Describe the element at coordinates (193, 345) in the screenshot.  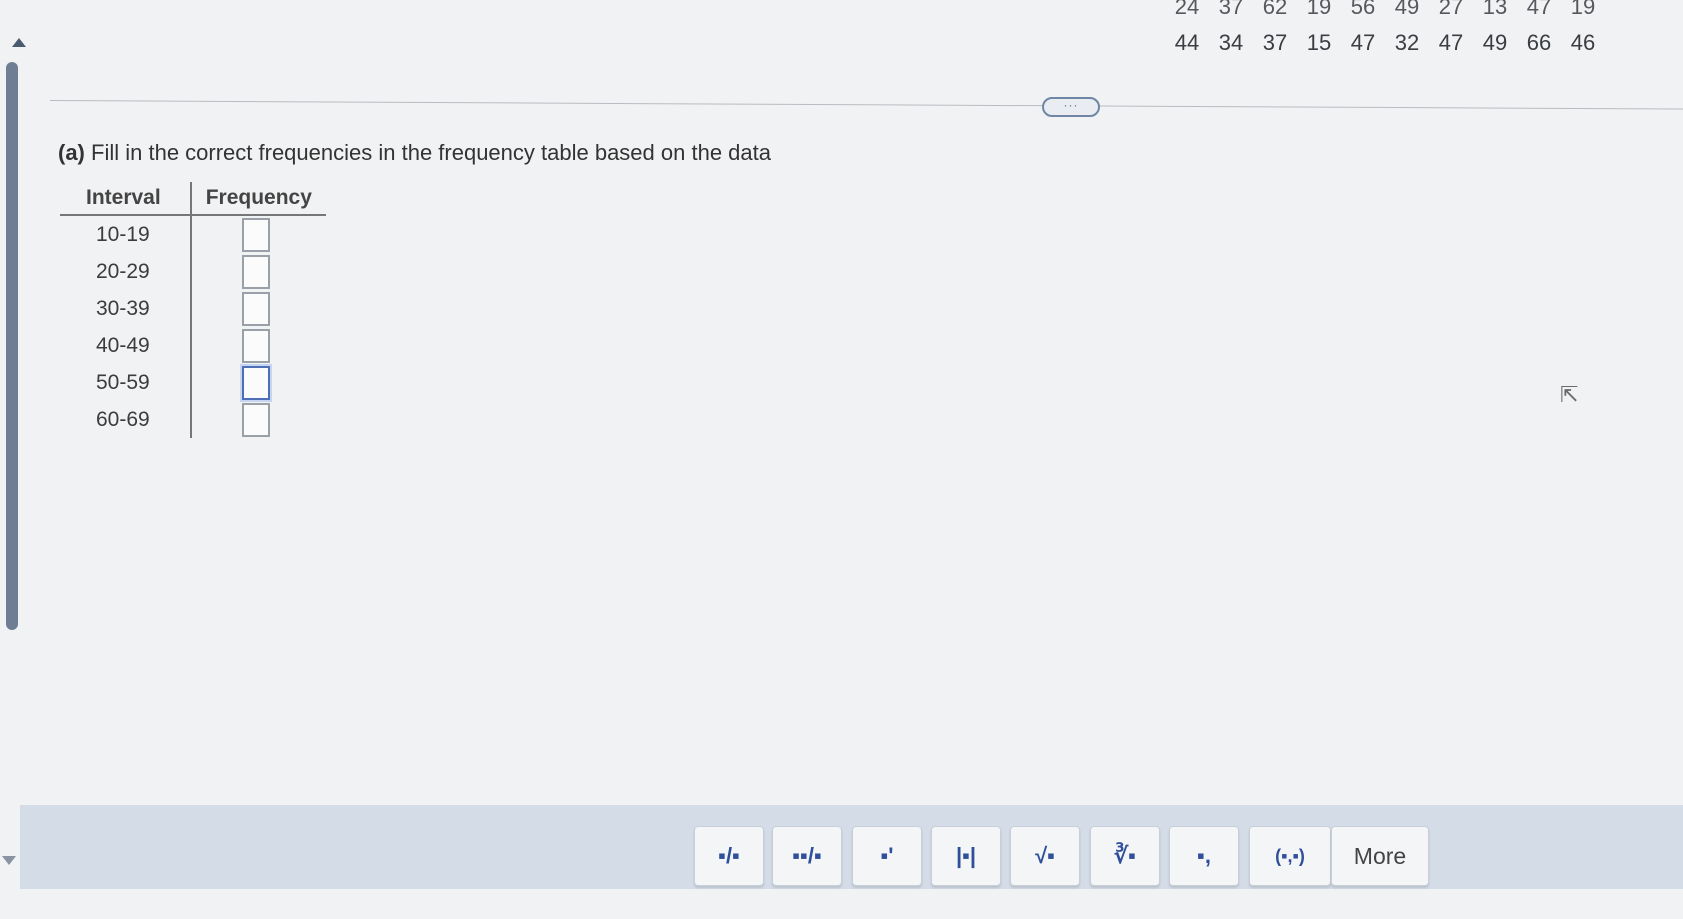
I see `table-row: 40-49` at that location.